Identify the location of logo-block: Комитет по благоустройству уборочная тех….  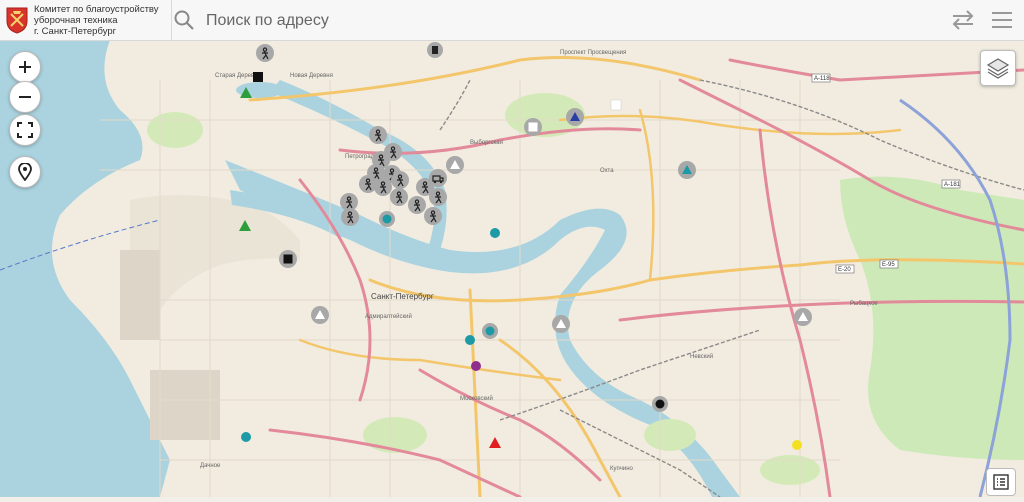
(86, 20).